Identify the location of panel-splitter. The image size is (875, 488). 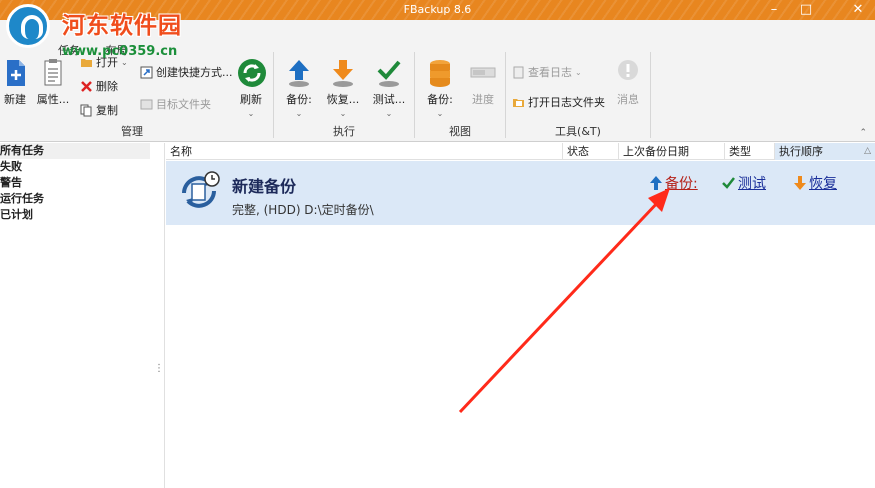
(157, 315).